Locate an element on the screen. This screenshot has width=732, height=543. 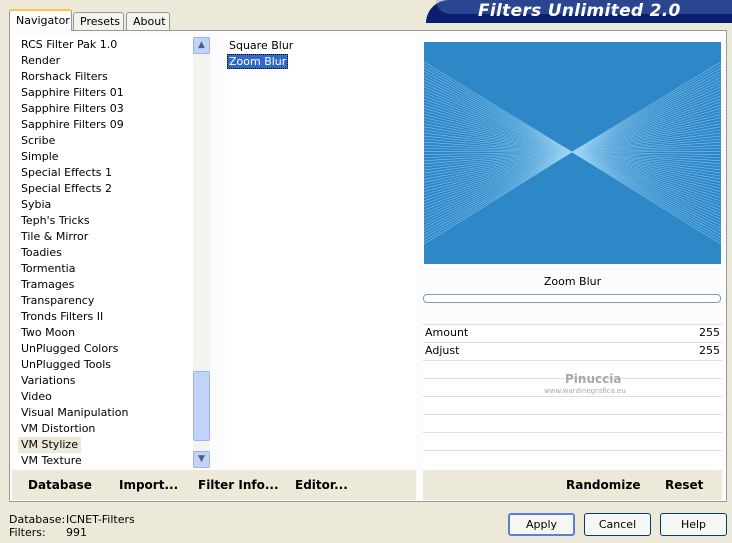
param-label: Amount is located at coordinates (447, 332).